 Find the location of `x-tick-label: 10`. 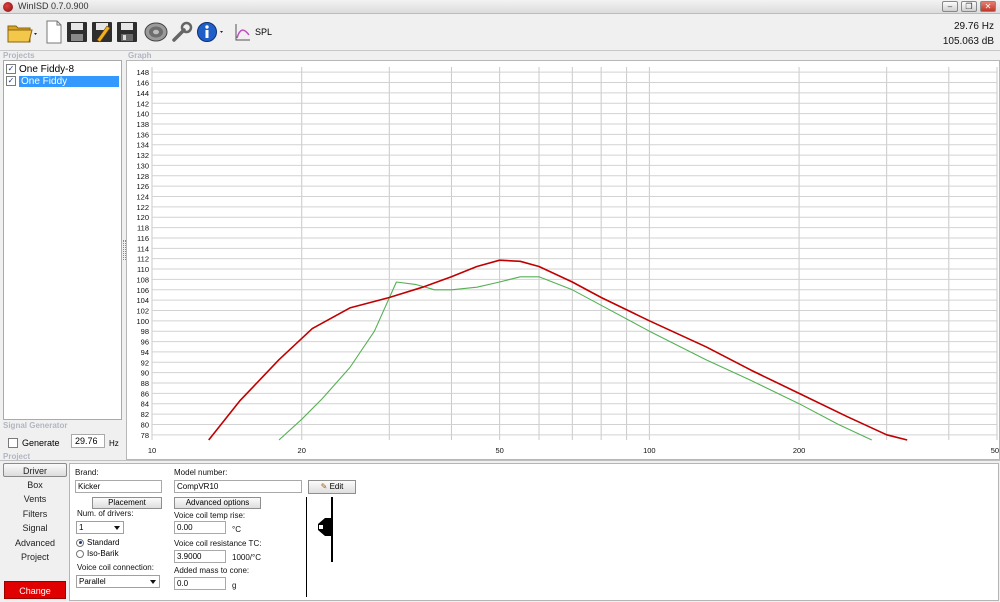

x-tick-label: 10 is located at coordinates (152, 450).